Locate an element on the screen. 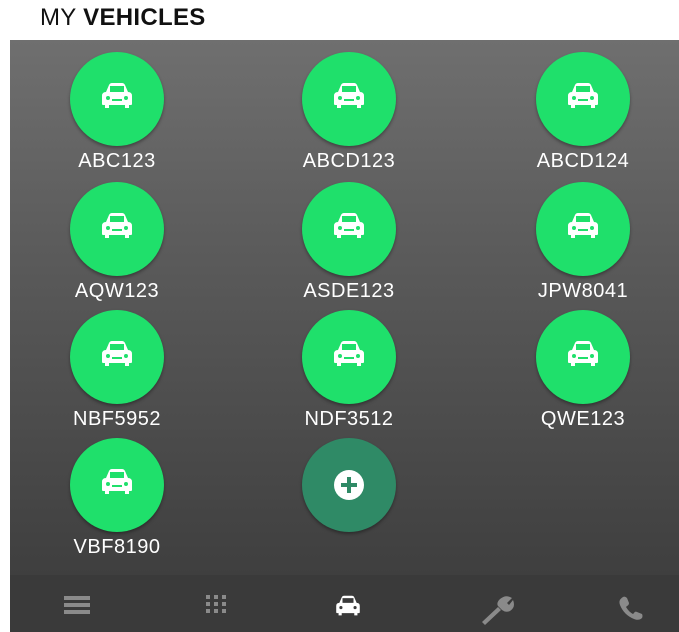 This screenshot has width=679, height=632. tab-grid is located at coordinates (220, 603).